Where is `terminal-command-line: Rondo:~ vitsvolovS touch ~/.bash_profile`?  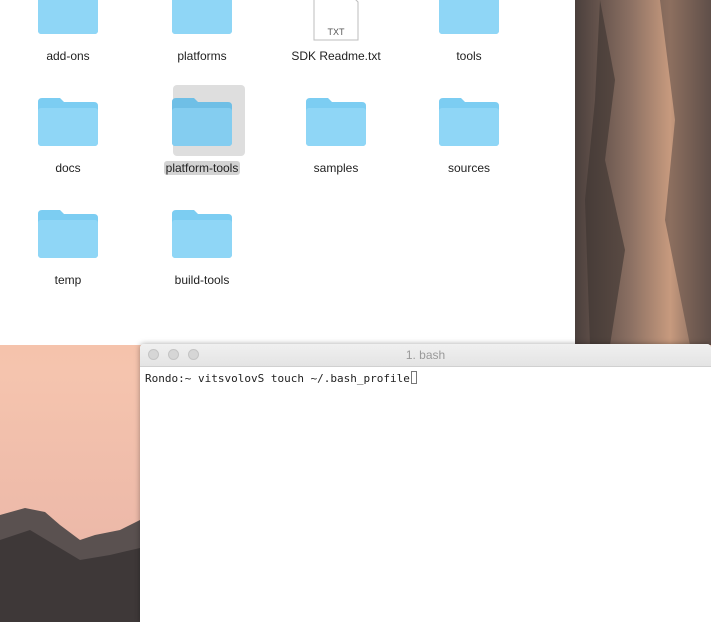 terminal-command-line: Rondo:~ vitsvolovS touch ~/.bash_profile is located at coordinates (277, 378).